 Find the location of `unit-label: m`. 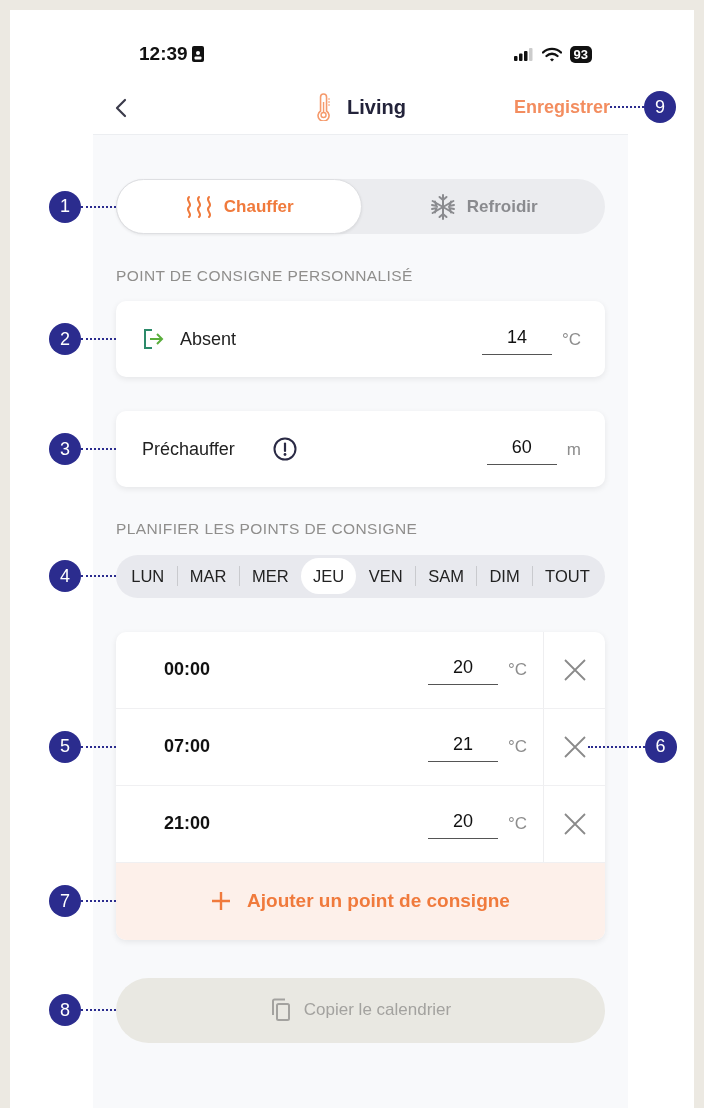

unit-label: m is located at coordinates (573, 449).